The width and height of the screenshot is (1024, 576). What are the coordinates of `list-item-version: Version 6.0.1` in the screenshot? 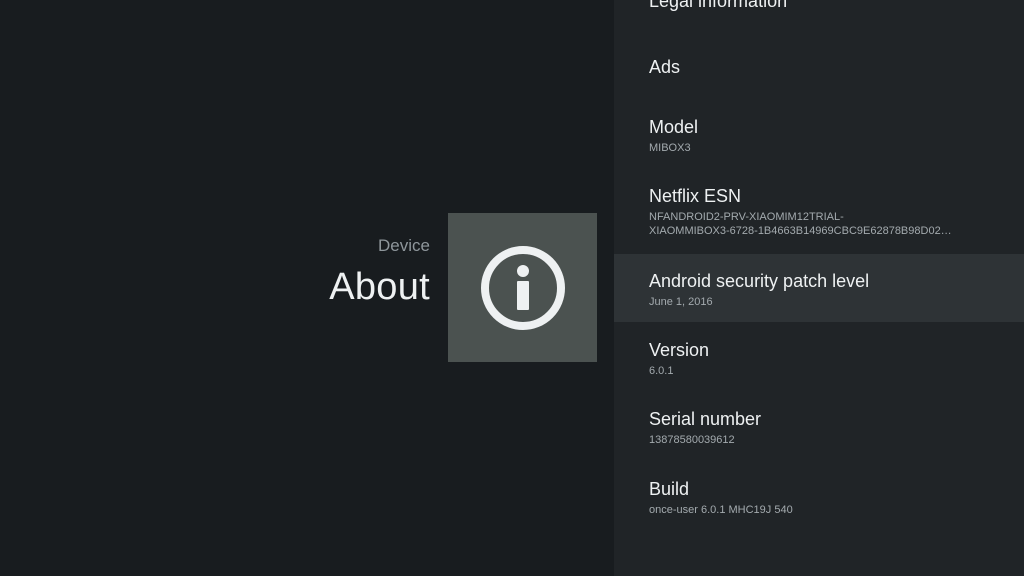 It's located at (819, 365).